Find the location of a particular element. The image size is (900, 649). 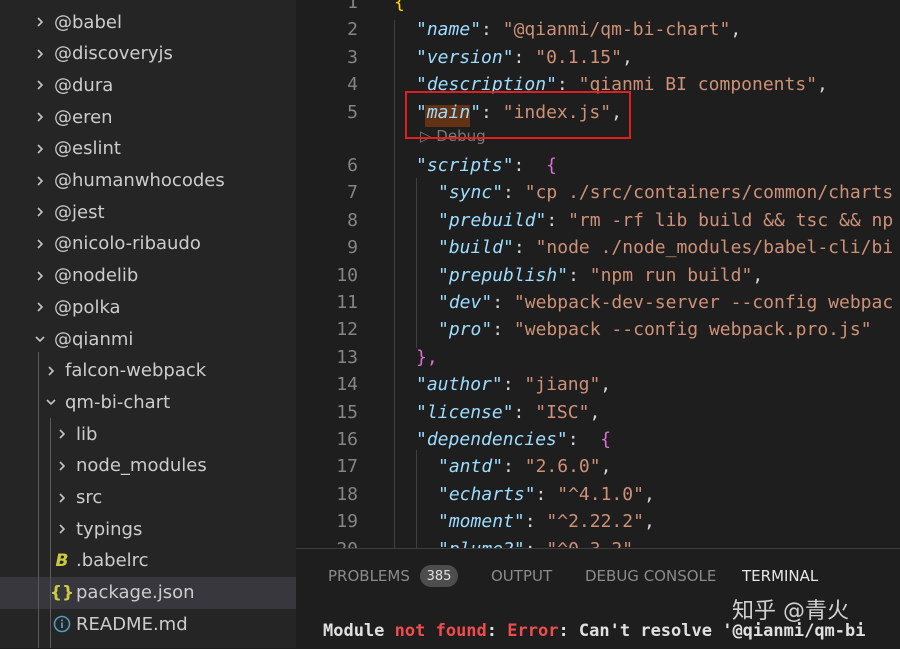

tree-item-label: @dura is located at coordinates (84, 85).